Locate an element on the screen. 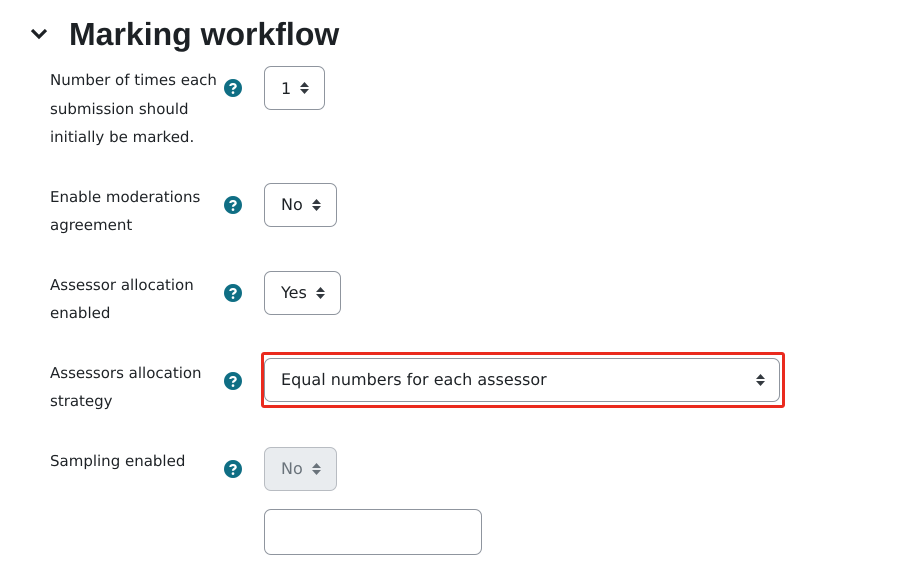 The width and height of the screenshot is (917, 571). select-dropdown: Equal numbers for each assessor is located at coordinates (522, 380).